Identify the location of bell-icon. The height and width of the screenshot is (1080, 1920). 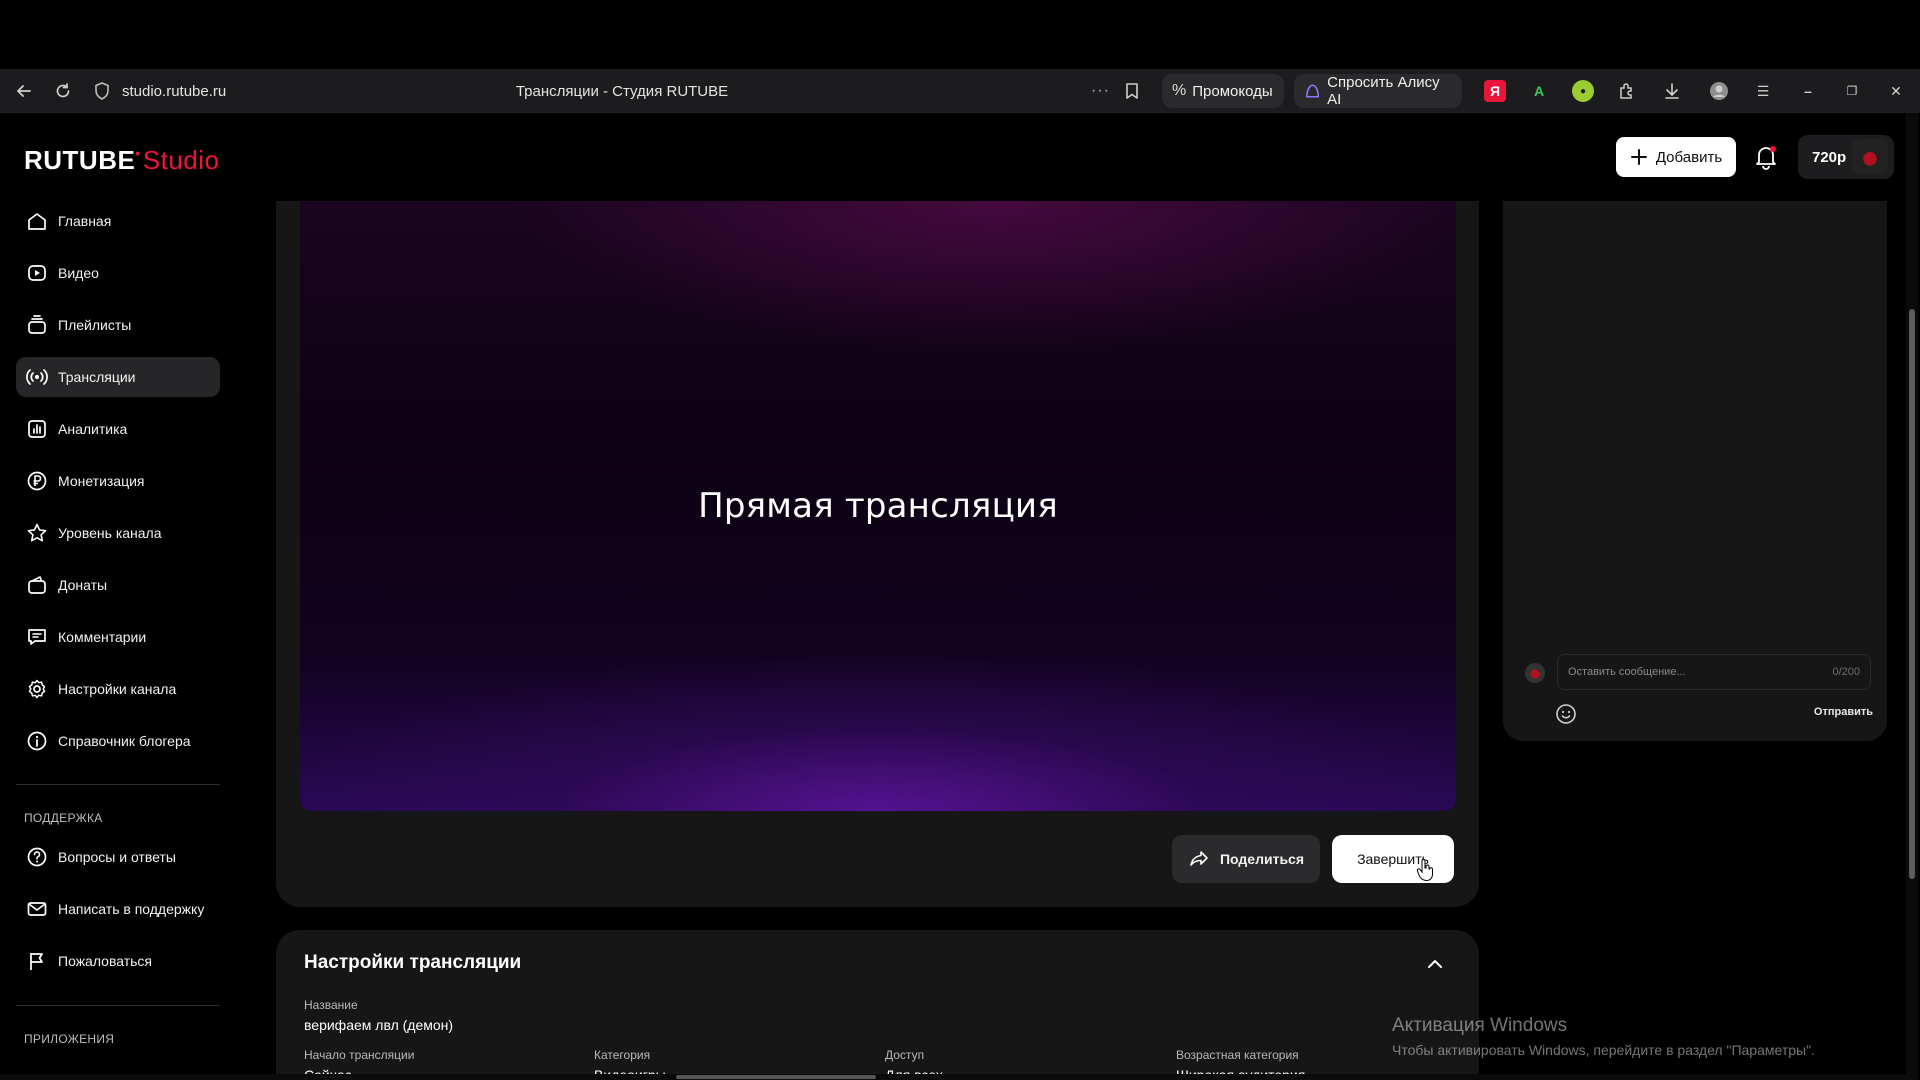
(1766, 157).